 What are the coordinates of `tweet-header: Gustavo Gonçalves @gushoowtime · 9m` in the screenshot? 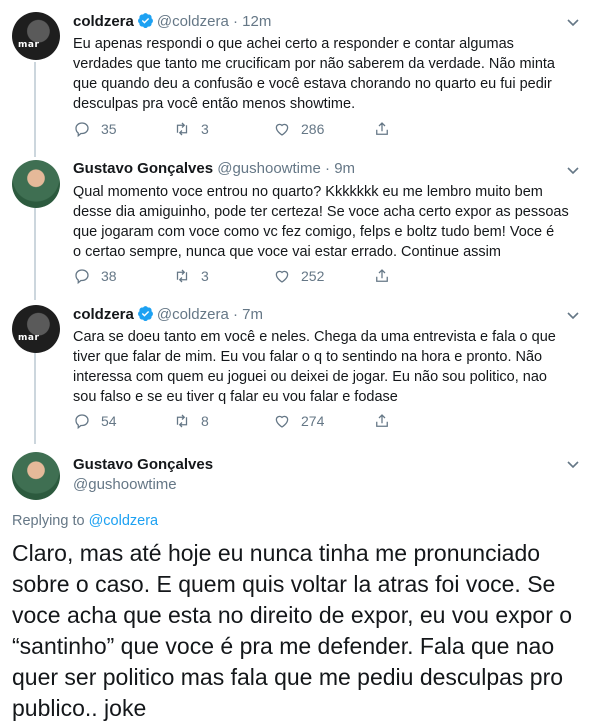 It's located at (214, 168).